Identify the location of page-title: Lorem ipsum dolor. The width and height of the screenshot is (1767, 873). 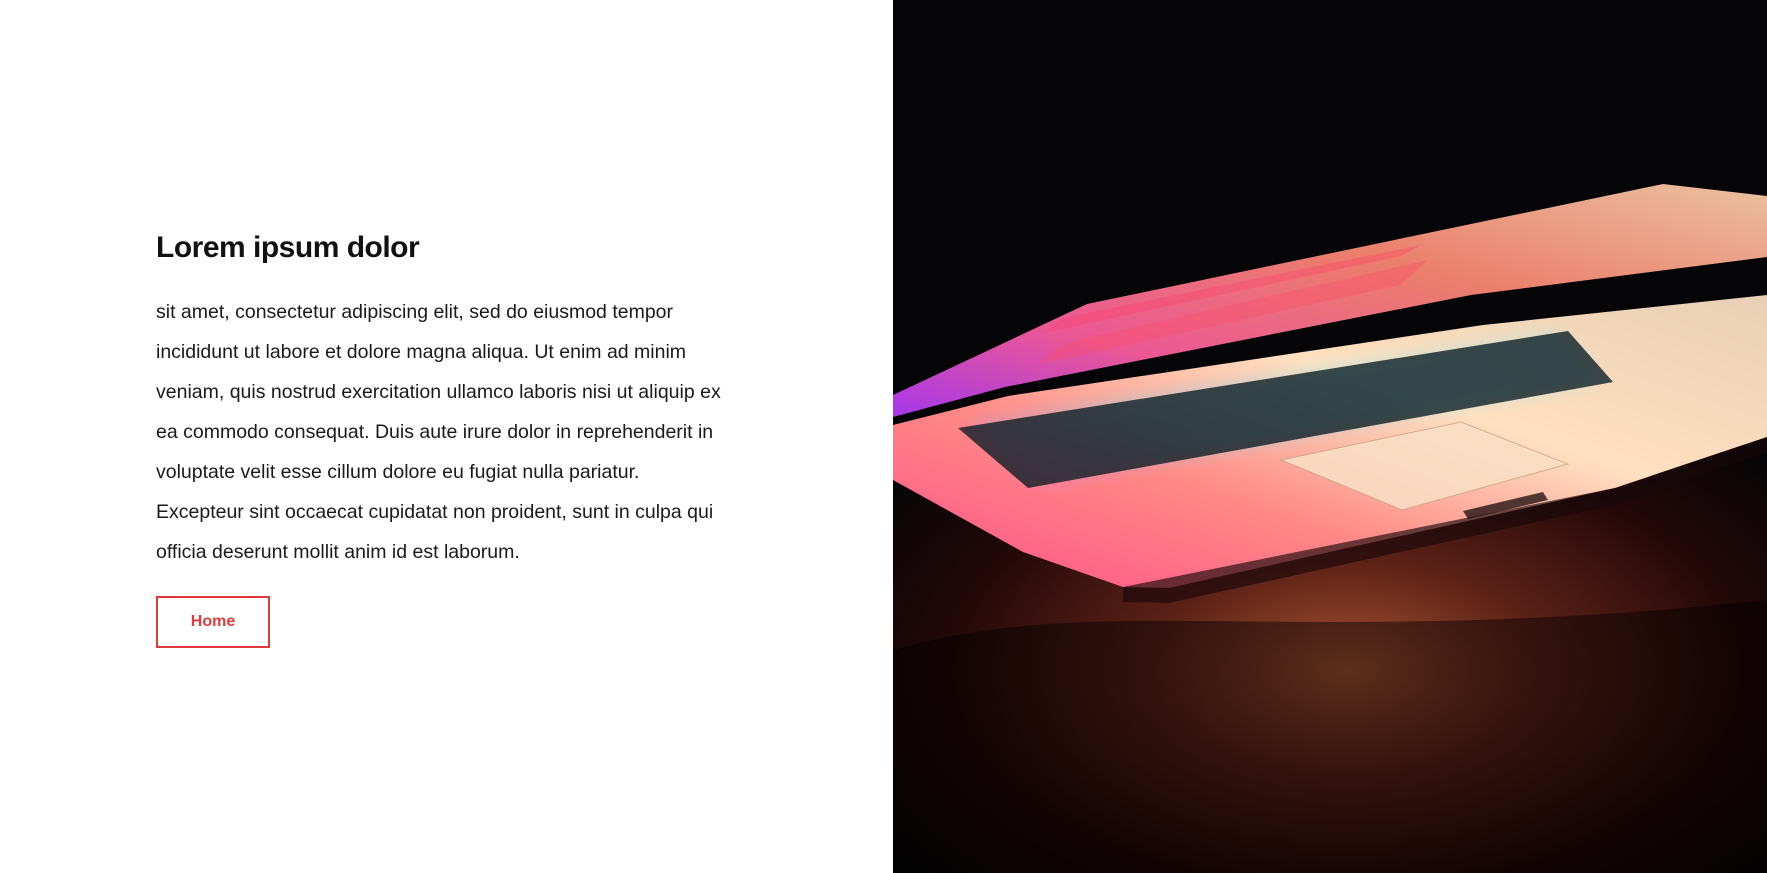
(288, 247).